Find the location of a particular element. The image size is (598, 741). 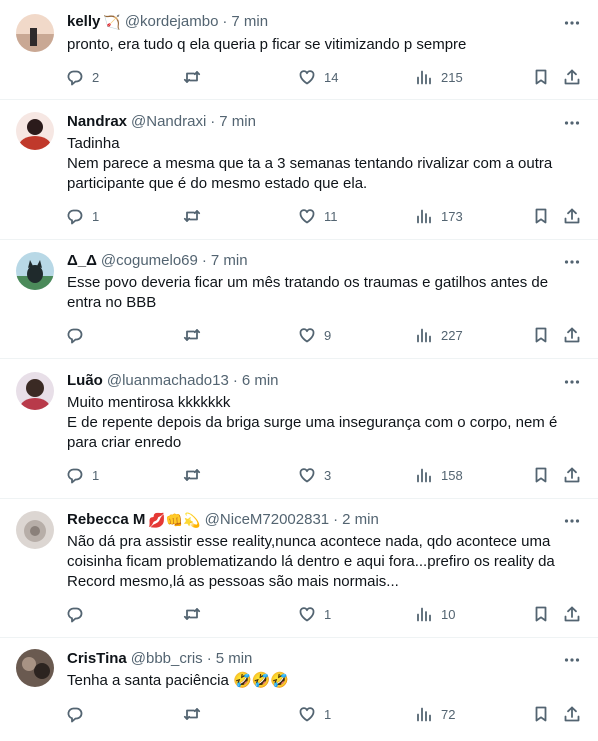

display-name: Nandrax is located at coordinates (97, 122).